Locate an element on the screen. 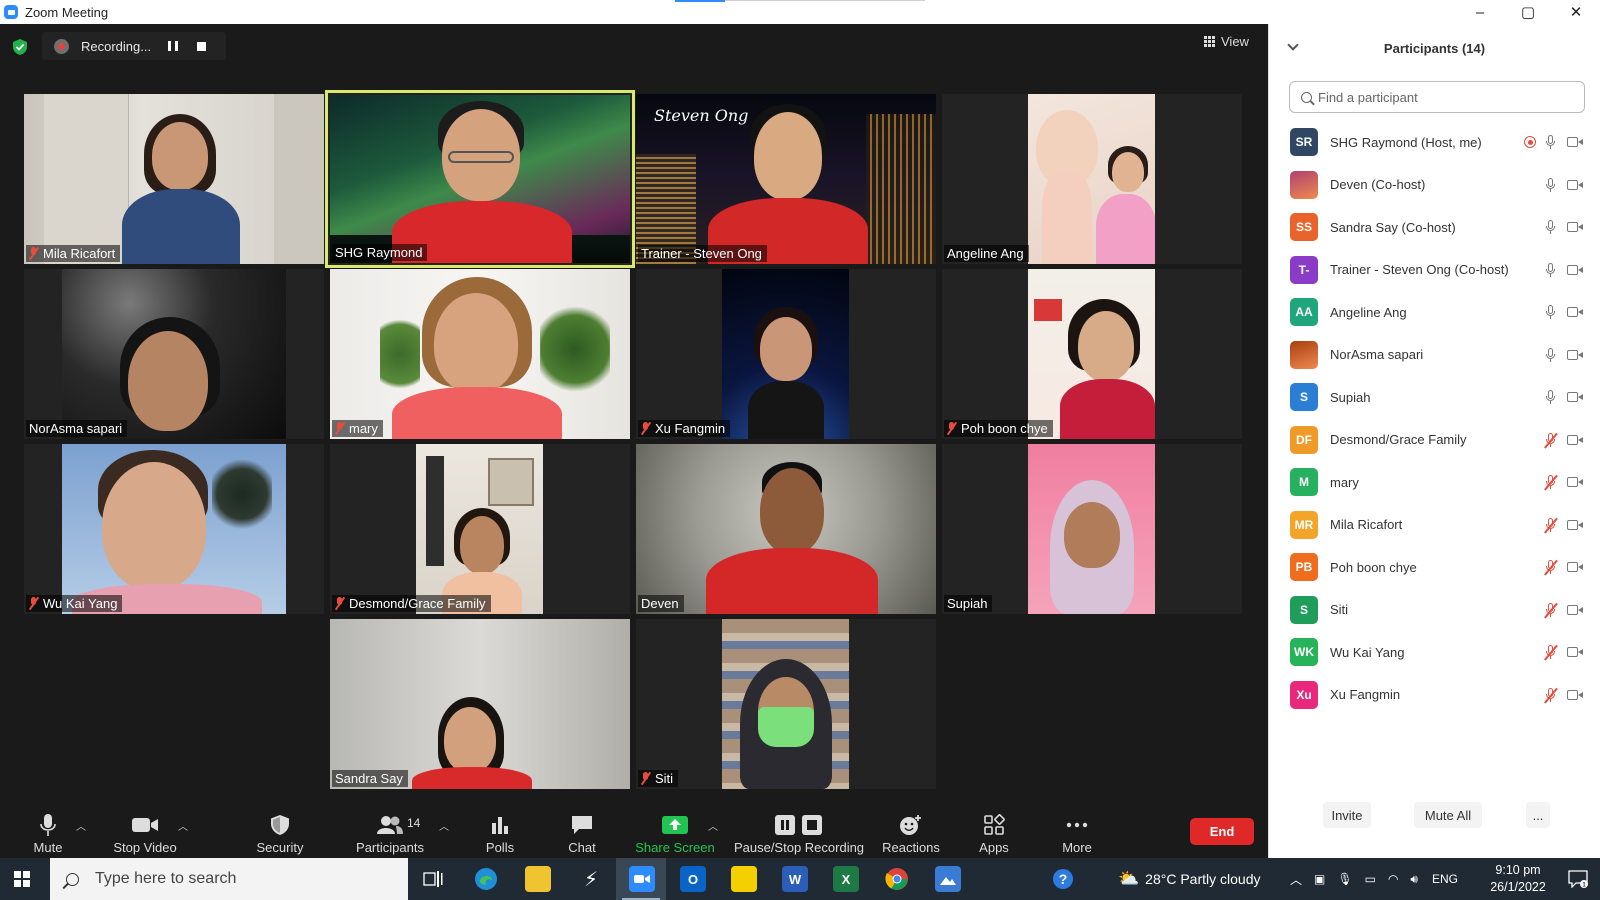  taskbar-clock: 9:10 pm 26/1/2022 is located at coordinates (1518, 879).